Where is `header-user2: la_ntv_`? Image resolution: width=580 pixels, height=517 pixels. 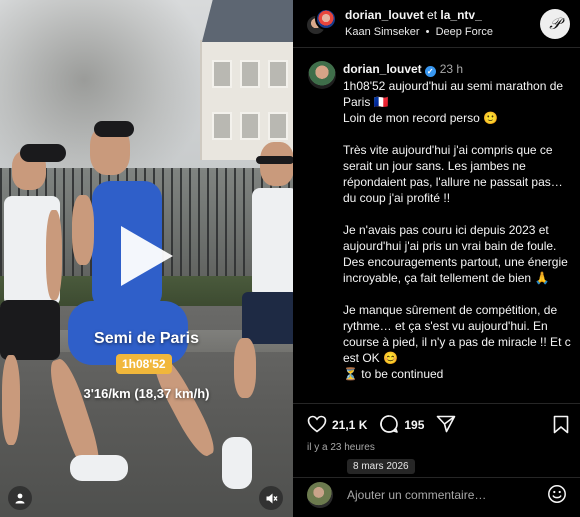
header-user2: la_ntv_ is located at coordinates (460, 15).